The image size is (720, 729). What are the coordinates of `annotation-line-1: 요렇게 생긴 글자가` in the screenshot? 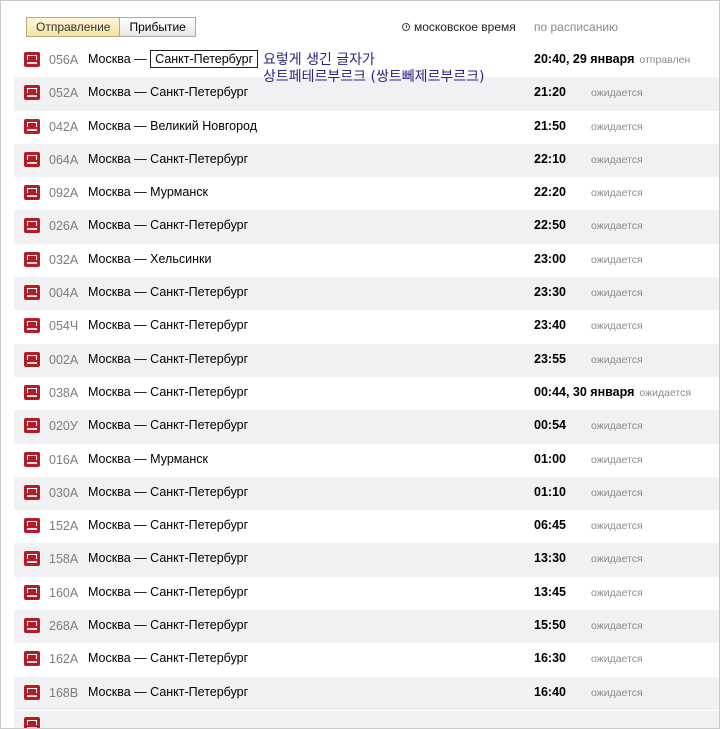 It's located at (319, 60).